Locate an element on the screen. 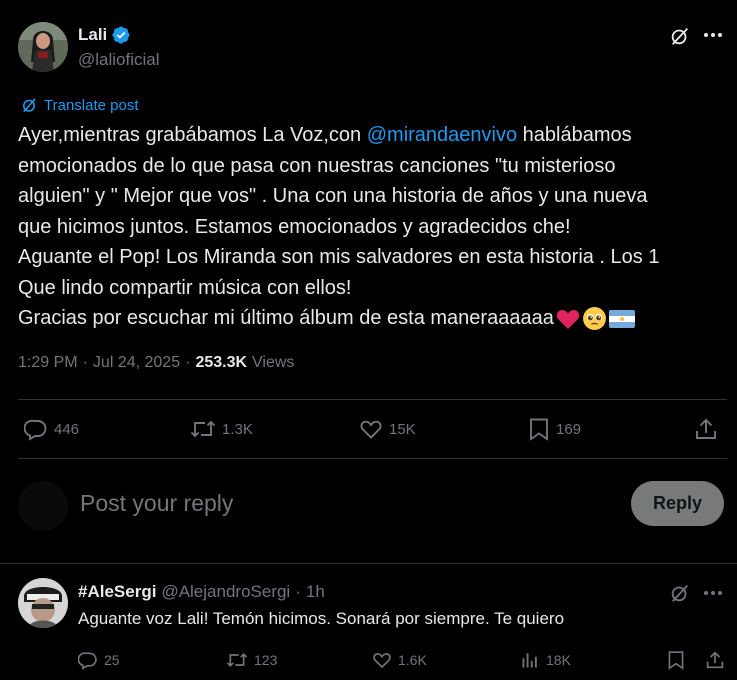 This screenshot has width=737, height=680. translate-icon is located at coordinates (29, 105).